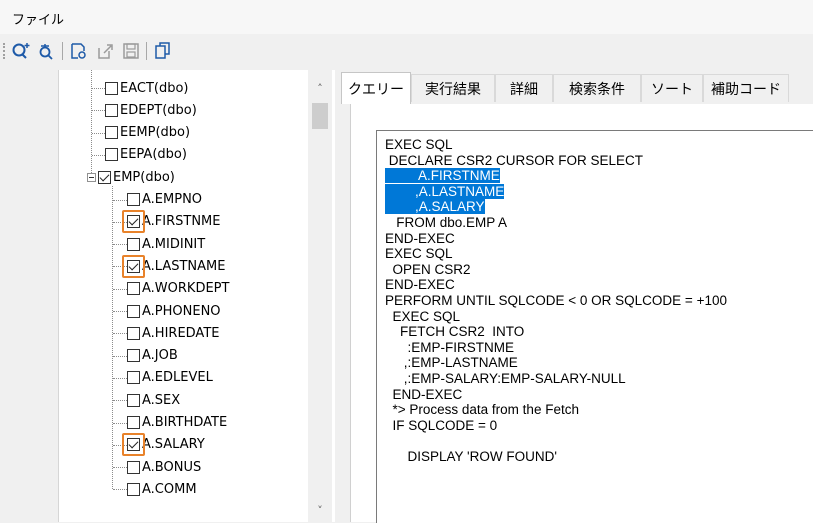  I want to click on sql-line: ,:EMP-SALARY:EMP-SALARY-NULL, so click(505, 378).